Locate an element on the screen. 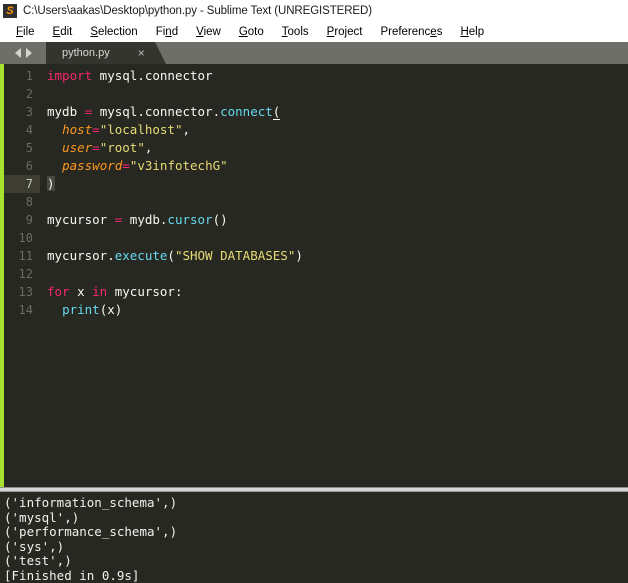 The width and height of the screenshot is (628, 583). code-token: in is located at coordinates (100, 291).